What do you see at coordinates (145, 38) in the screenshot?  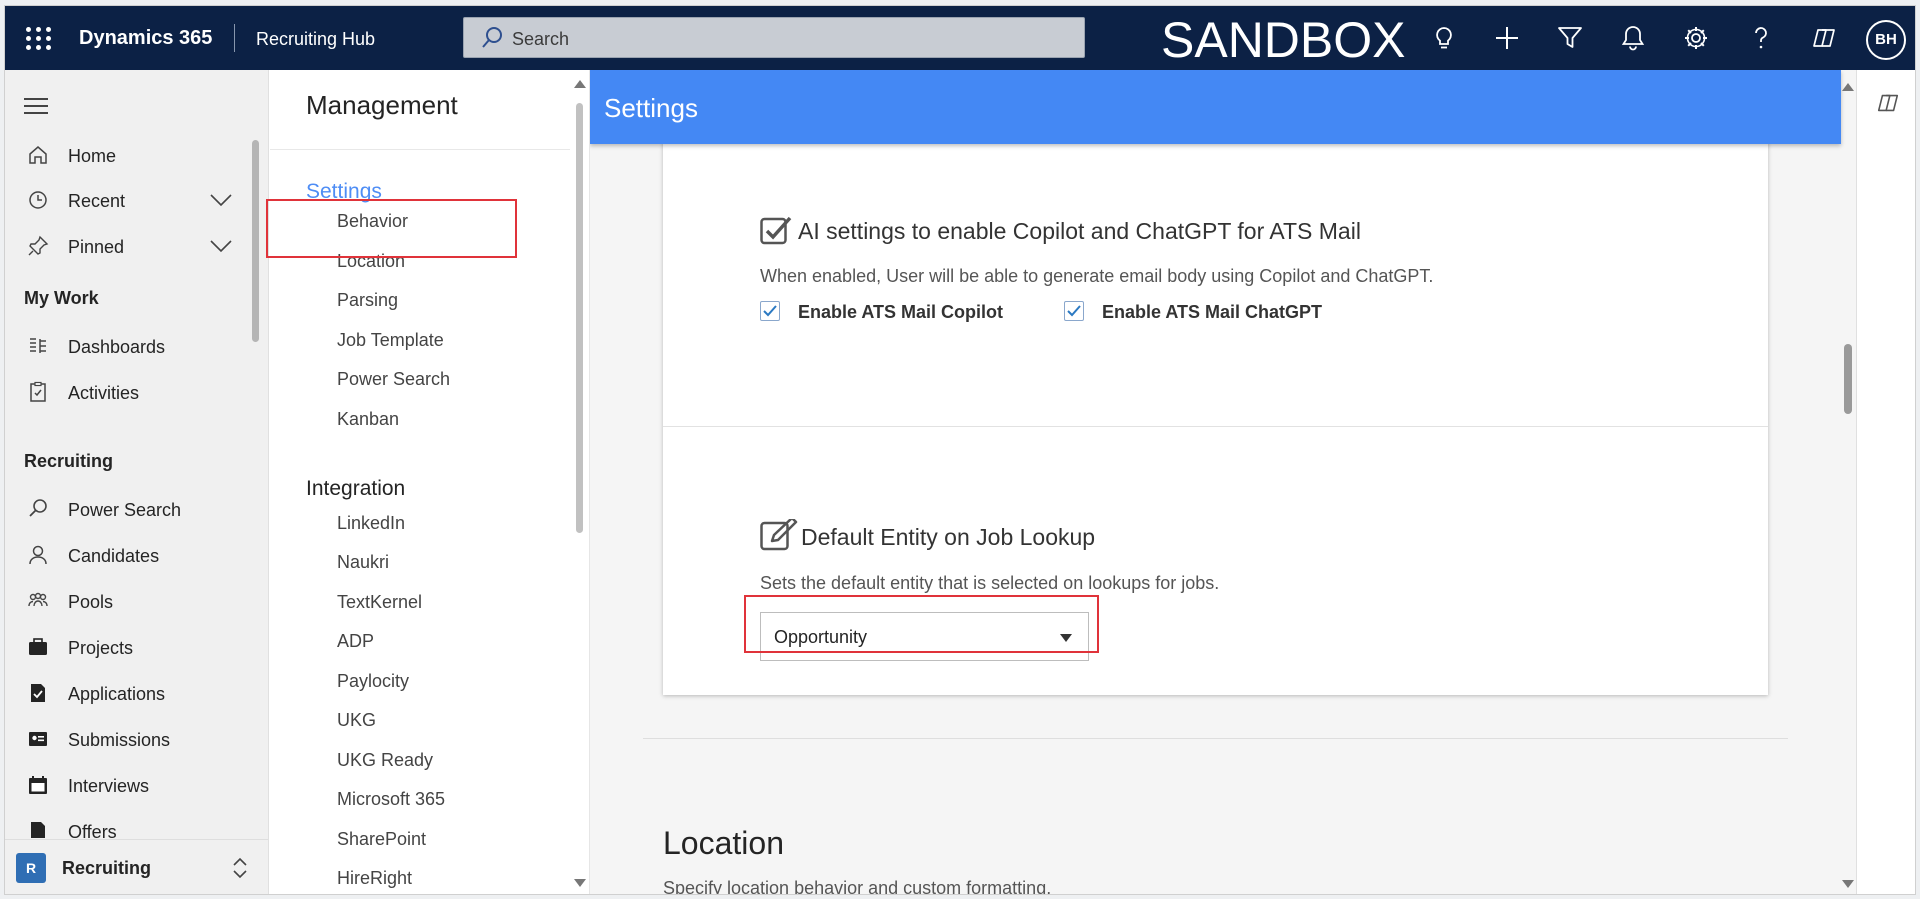 I see `brand-name: Dynamics 365` at bounding box center [145, 38].